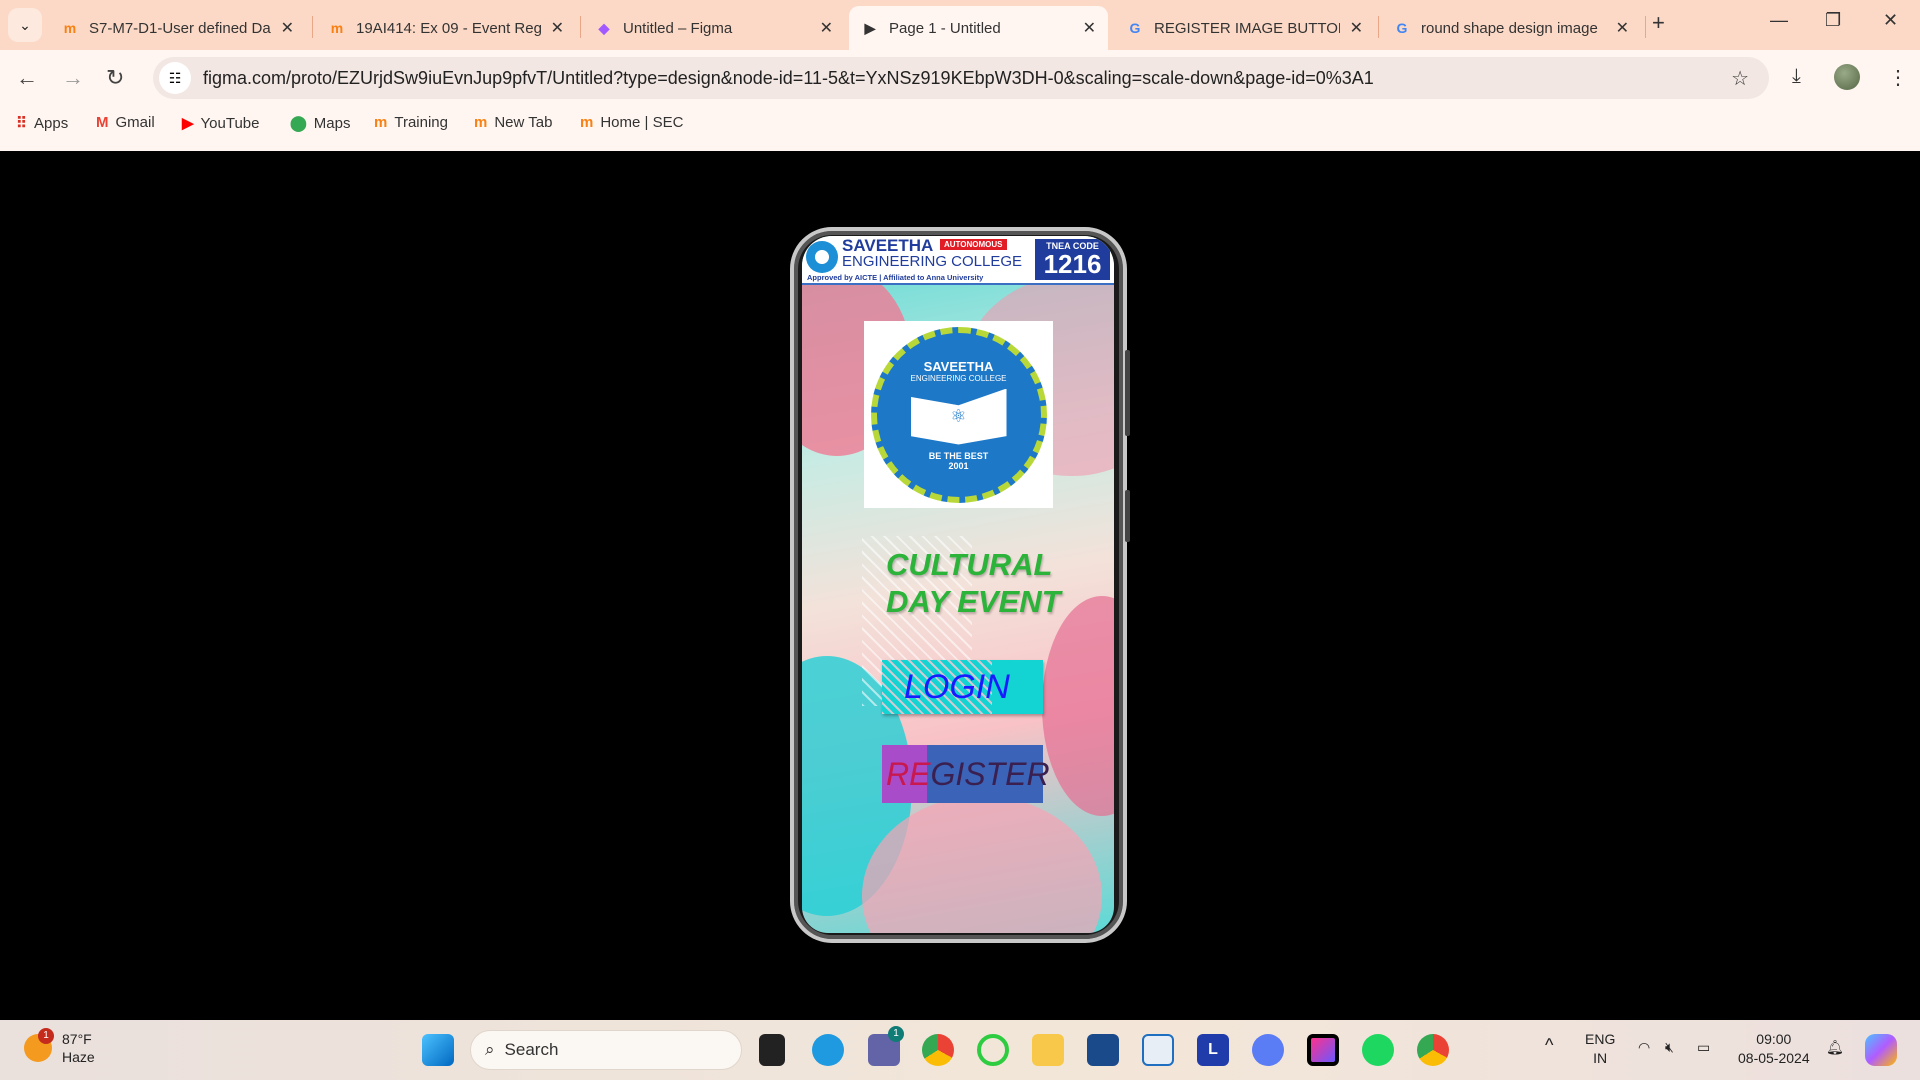 Image resolution: width=1920 pixels, height=1080 pixels. What do you see at coordinates (1835, 1047) in the screenshot?
I see `notification-bell-icon: 🔔︎` at bounding box center [1835, 1047].